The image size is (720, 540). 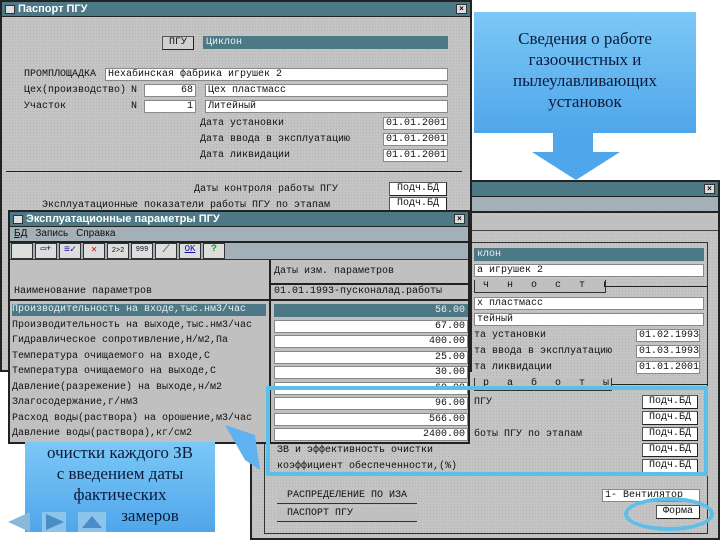 I want to click on site-field: Нехабинская фабрика игрушек 2, so click(x=276, y=74).